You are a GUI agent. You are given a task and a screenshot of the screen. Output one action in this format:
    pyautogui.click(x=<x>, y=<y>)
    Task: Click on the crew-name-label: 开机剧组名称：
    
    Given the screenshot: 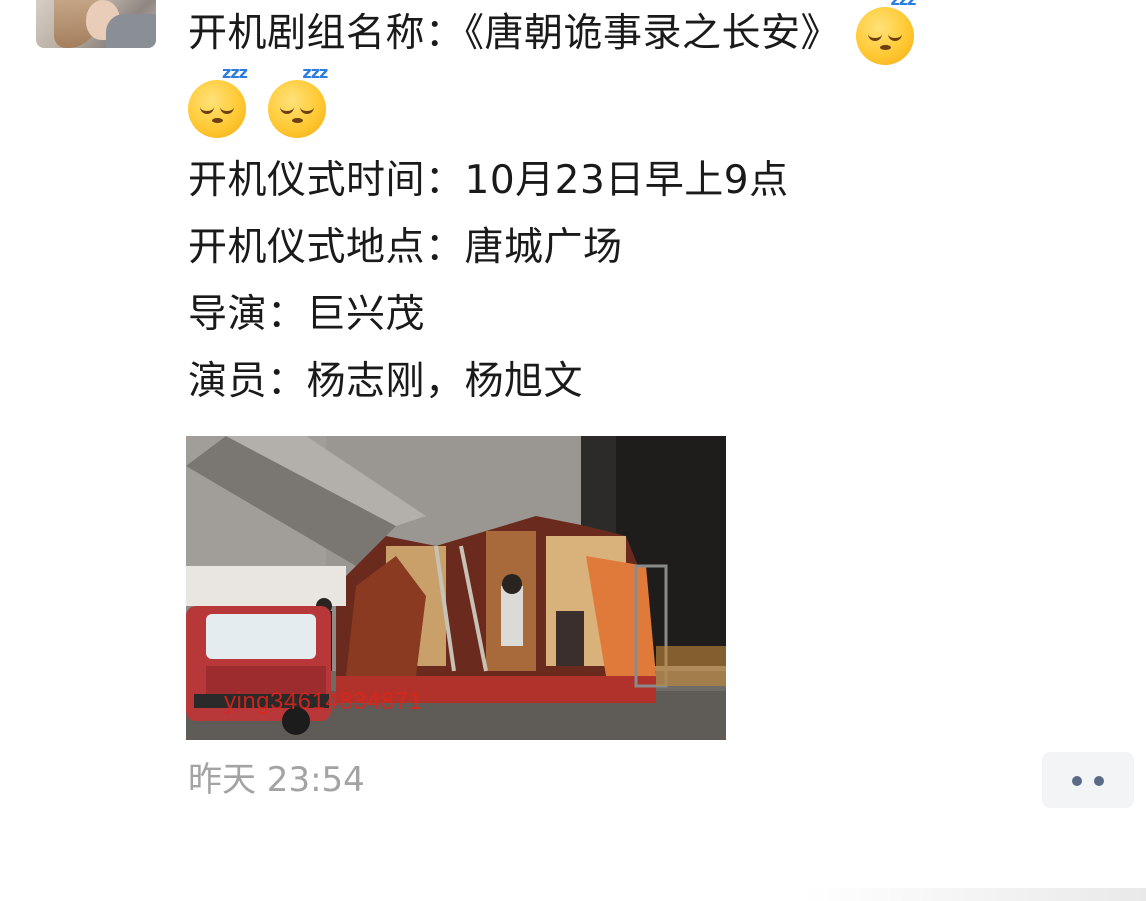 What is the action you would take?
    pyautogui.click(x=326, y=33)
    